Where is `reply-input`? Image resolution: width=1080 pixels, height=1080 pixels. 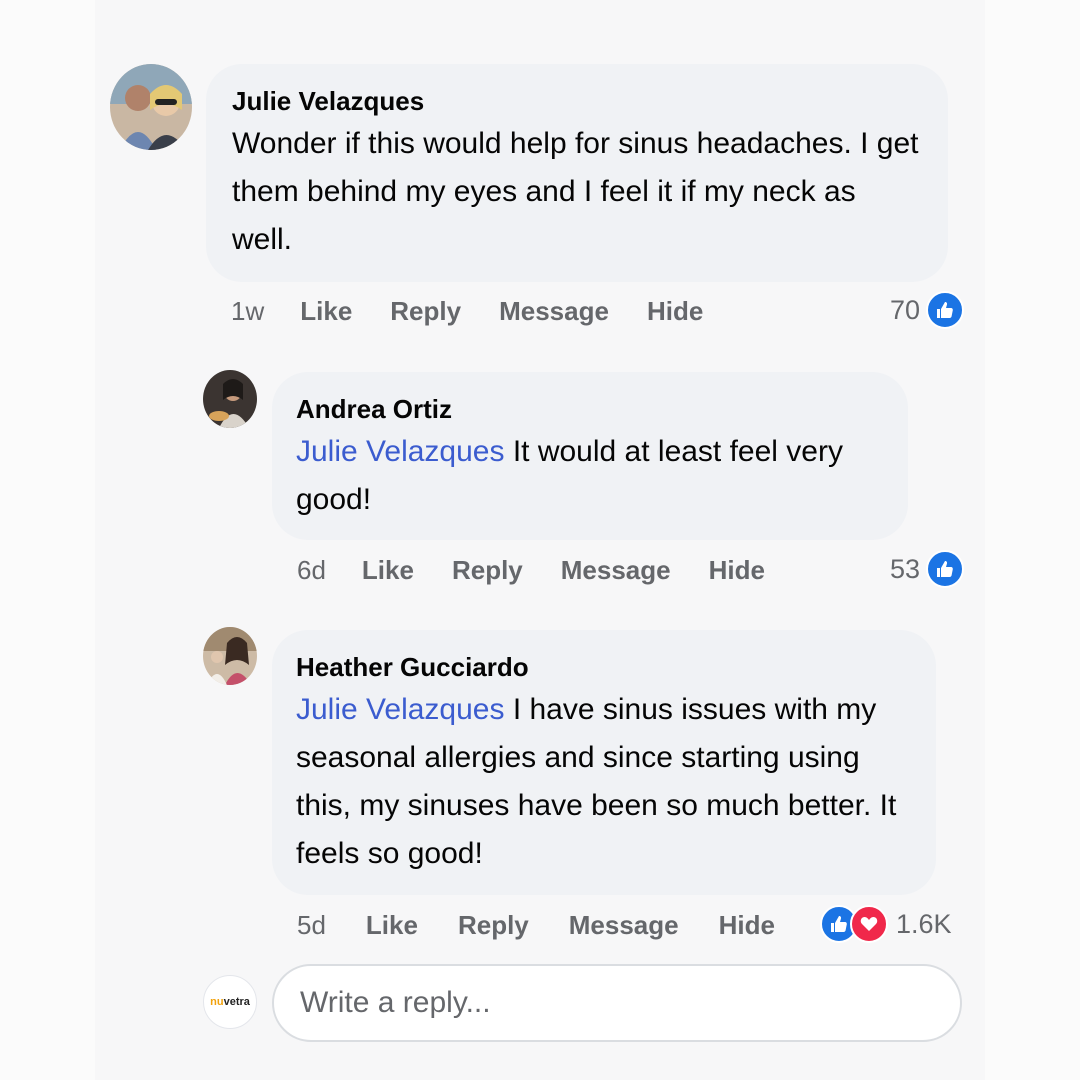 reply-input is located at coordinates (629, 1003).